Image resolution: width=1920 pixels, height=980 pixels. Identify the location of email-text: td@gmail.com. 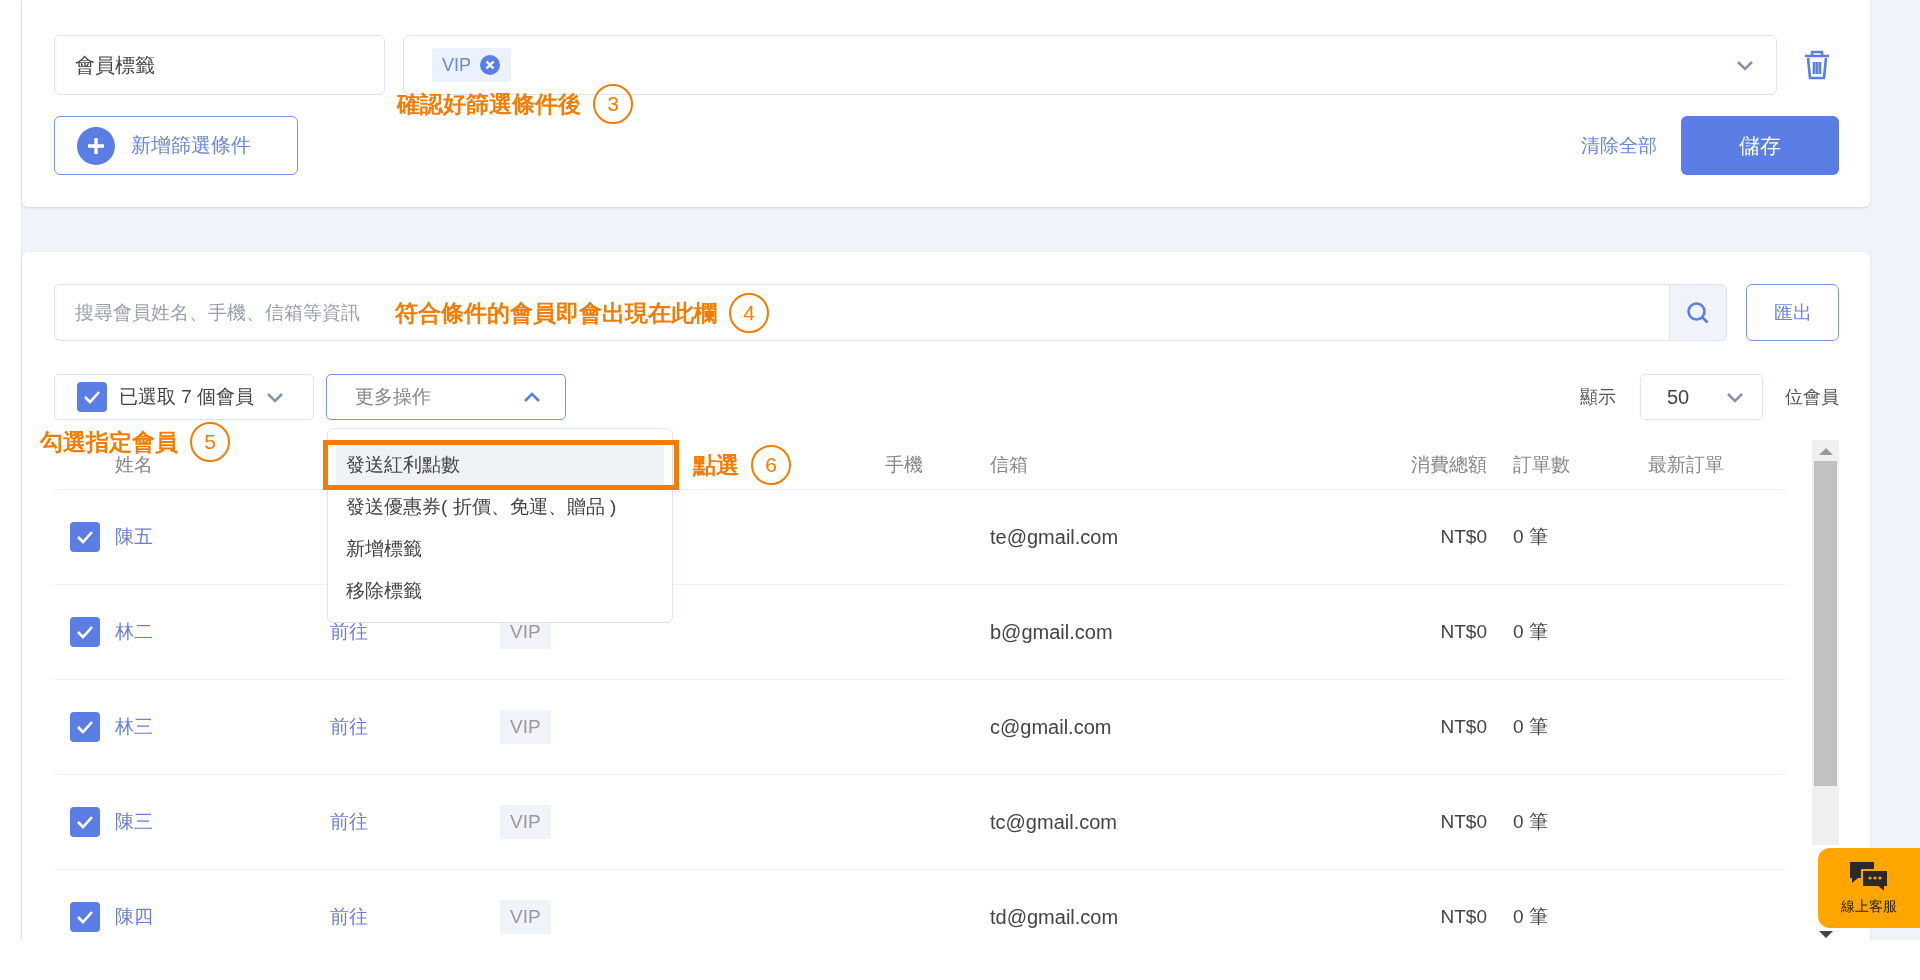
(1054, 916).